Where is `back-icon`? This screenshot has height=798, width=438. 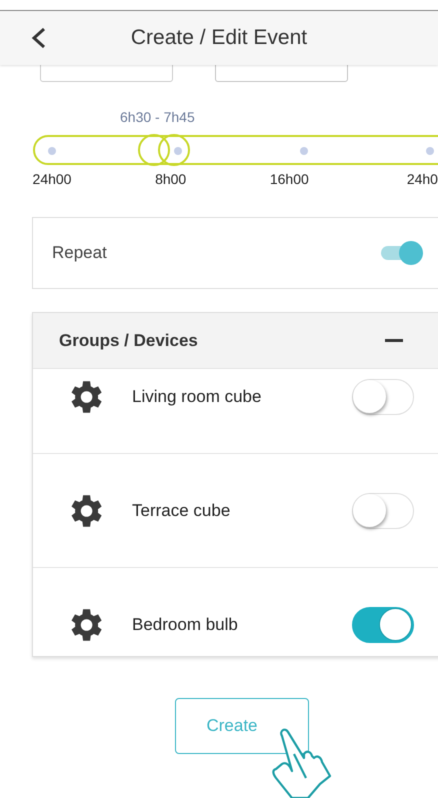
back-icon is located at coordinates (39, 38).